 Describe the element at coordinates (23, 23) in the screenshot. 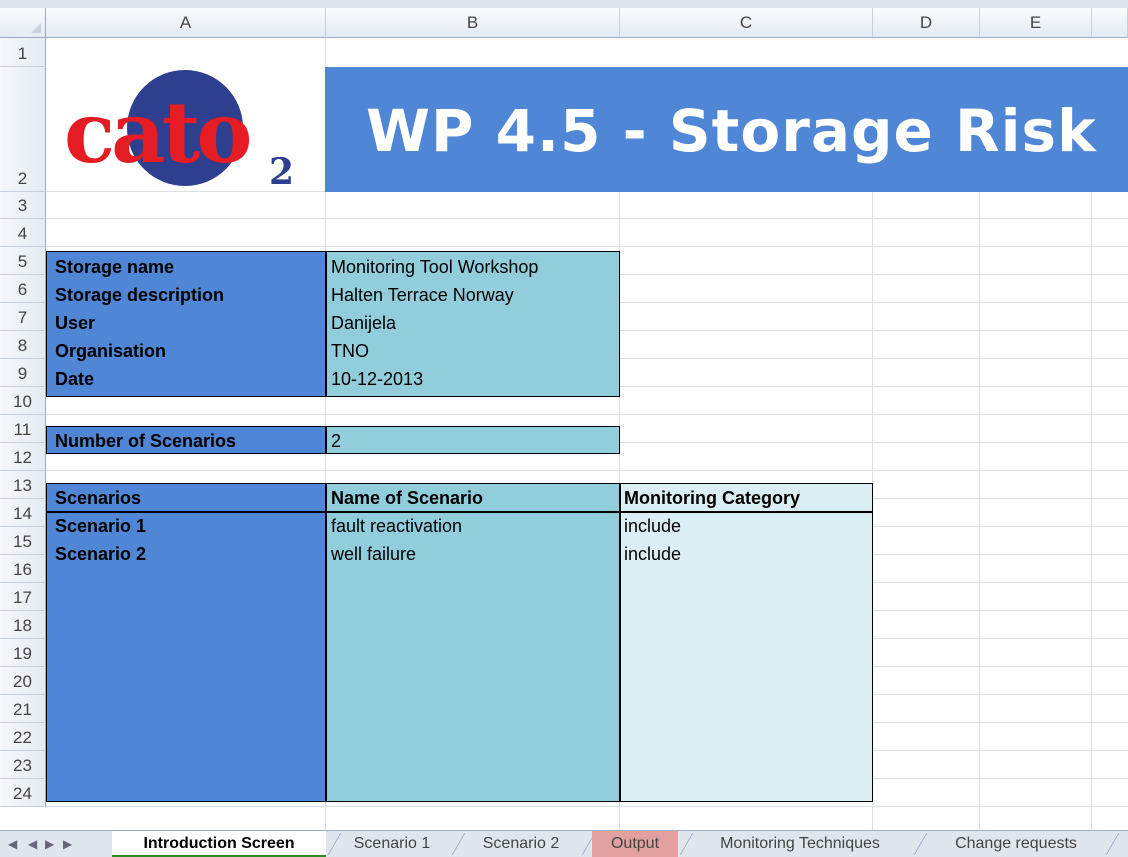

I see `select-all-corner` at that location.